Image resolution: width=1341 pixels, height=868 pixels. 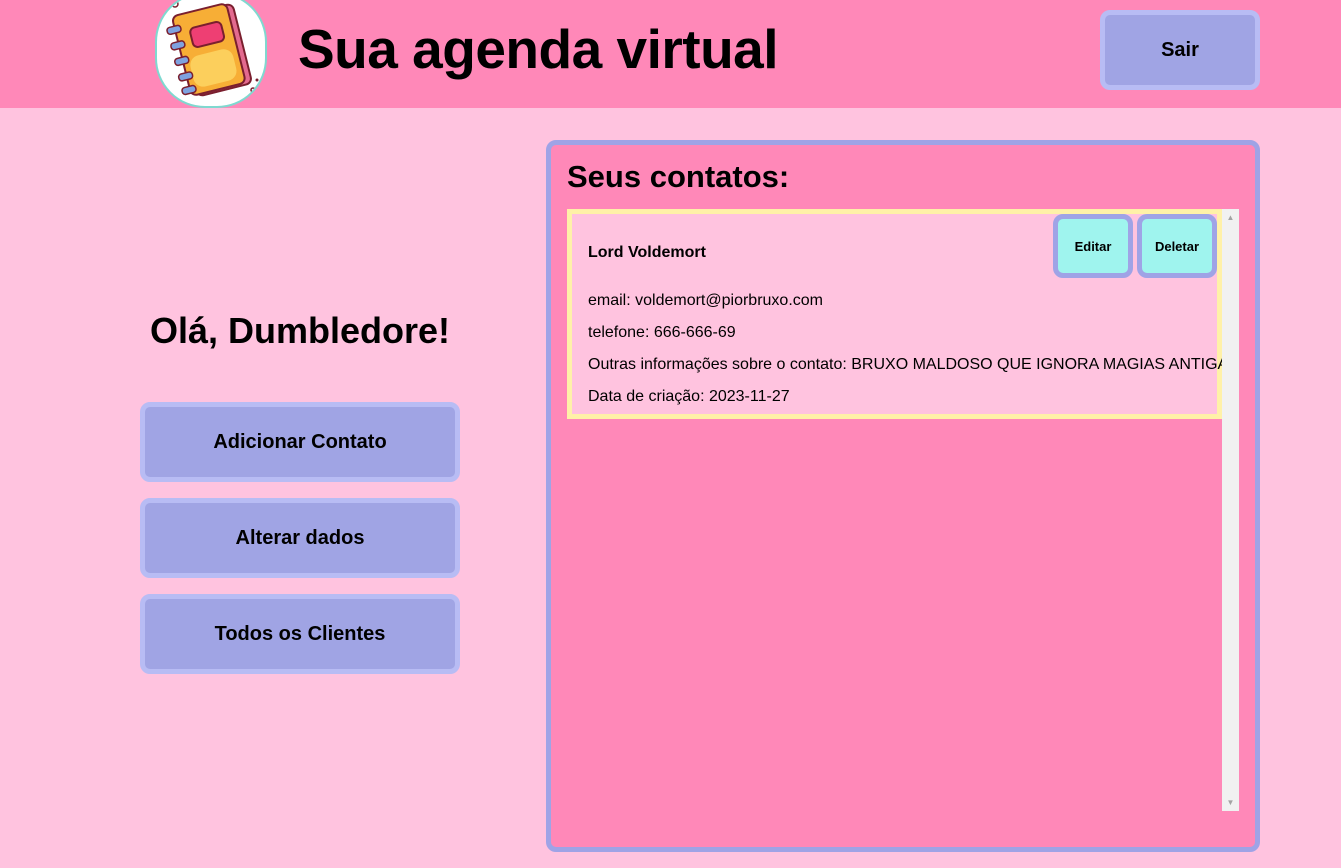 I want to click on all-clients-button: Todos os Clientes, so click(x=300, y=634).